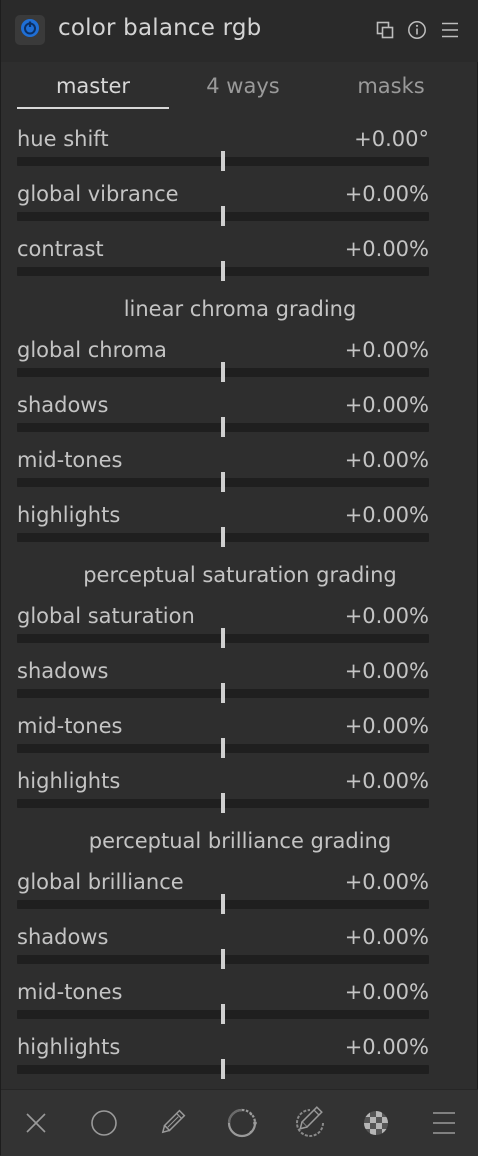 Image resolution: width=478 pixels, height=1156 pixels. Describe the element at coordinates (243, 86) in the screenshot. I see `tab-4-ways: 4 ways` at that location.